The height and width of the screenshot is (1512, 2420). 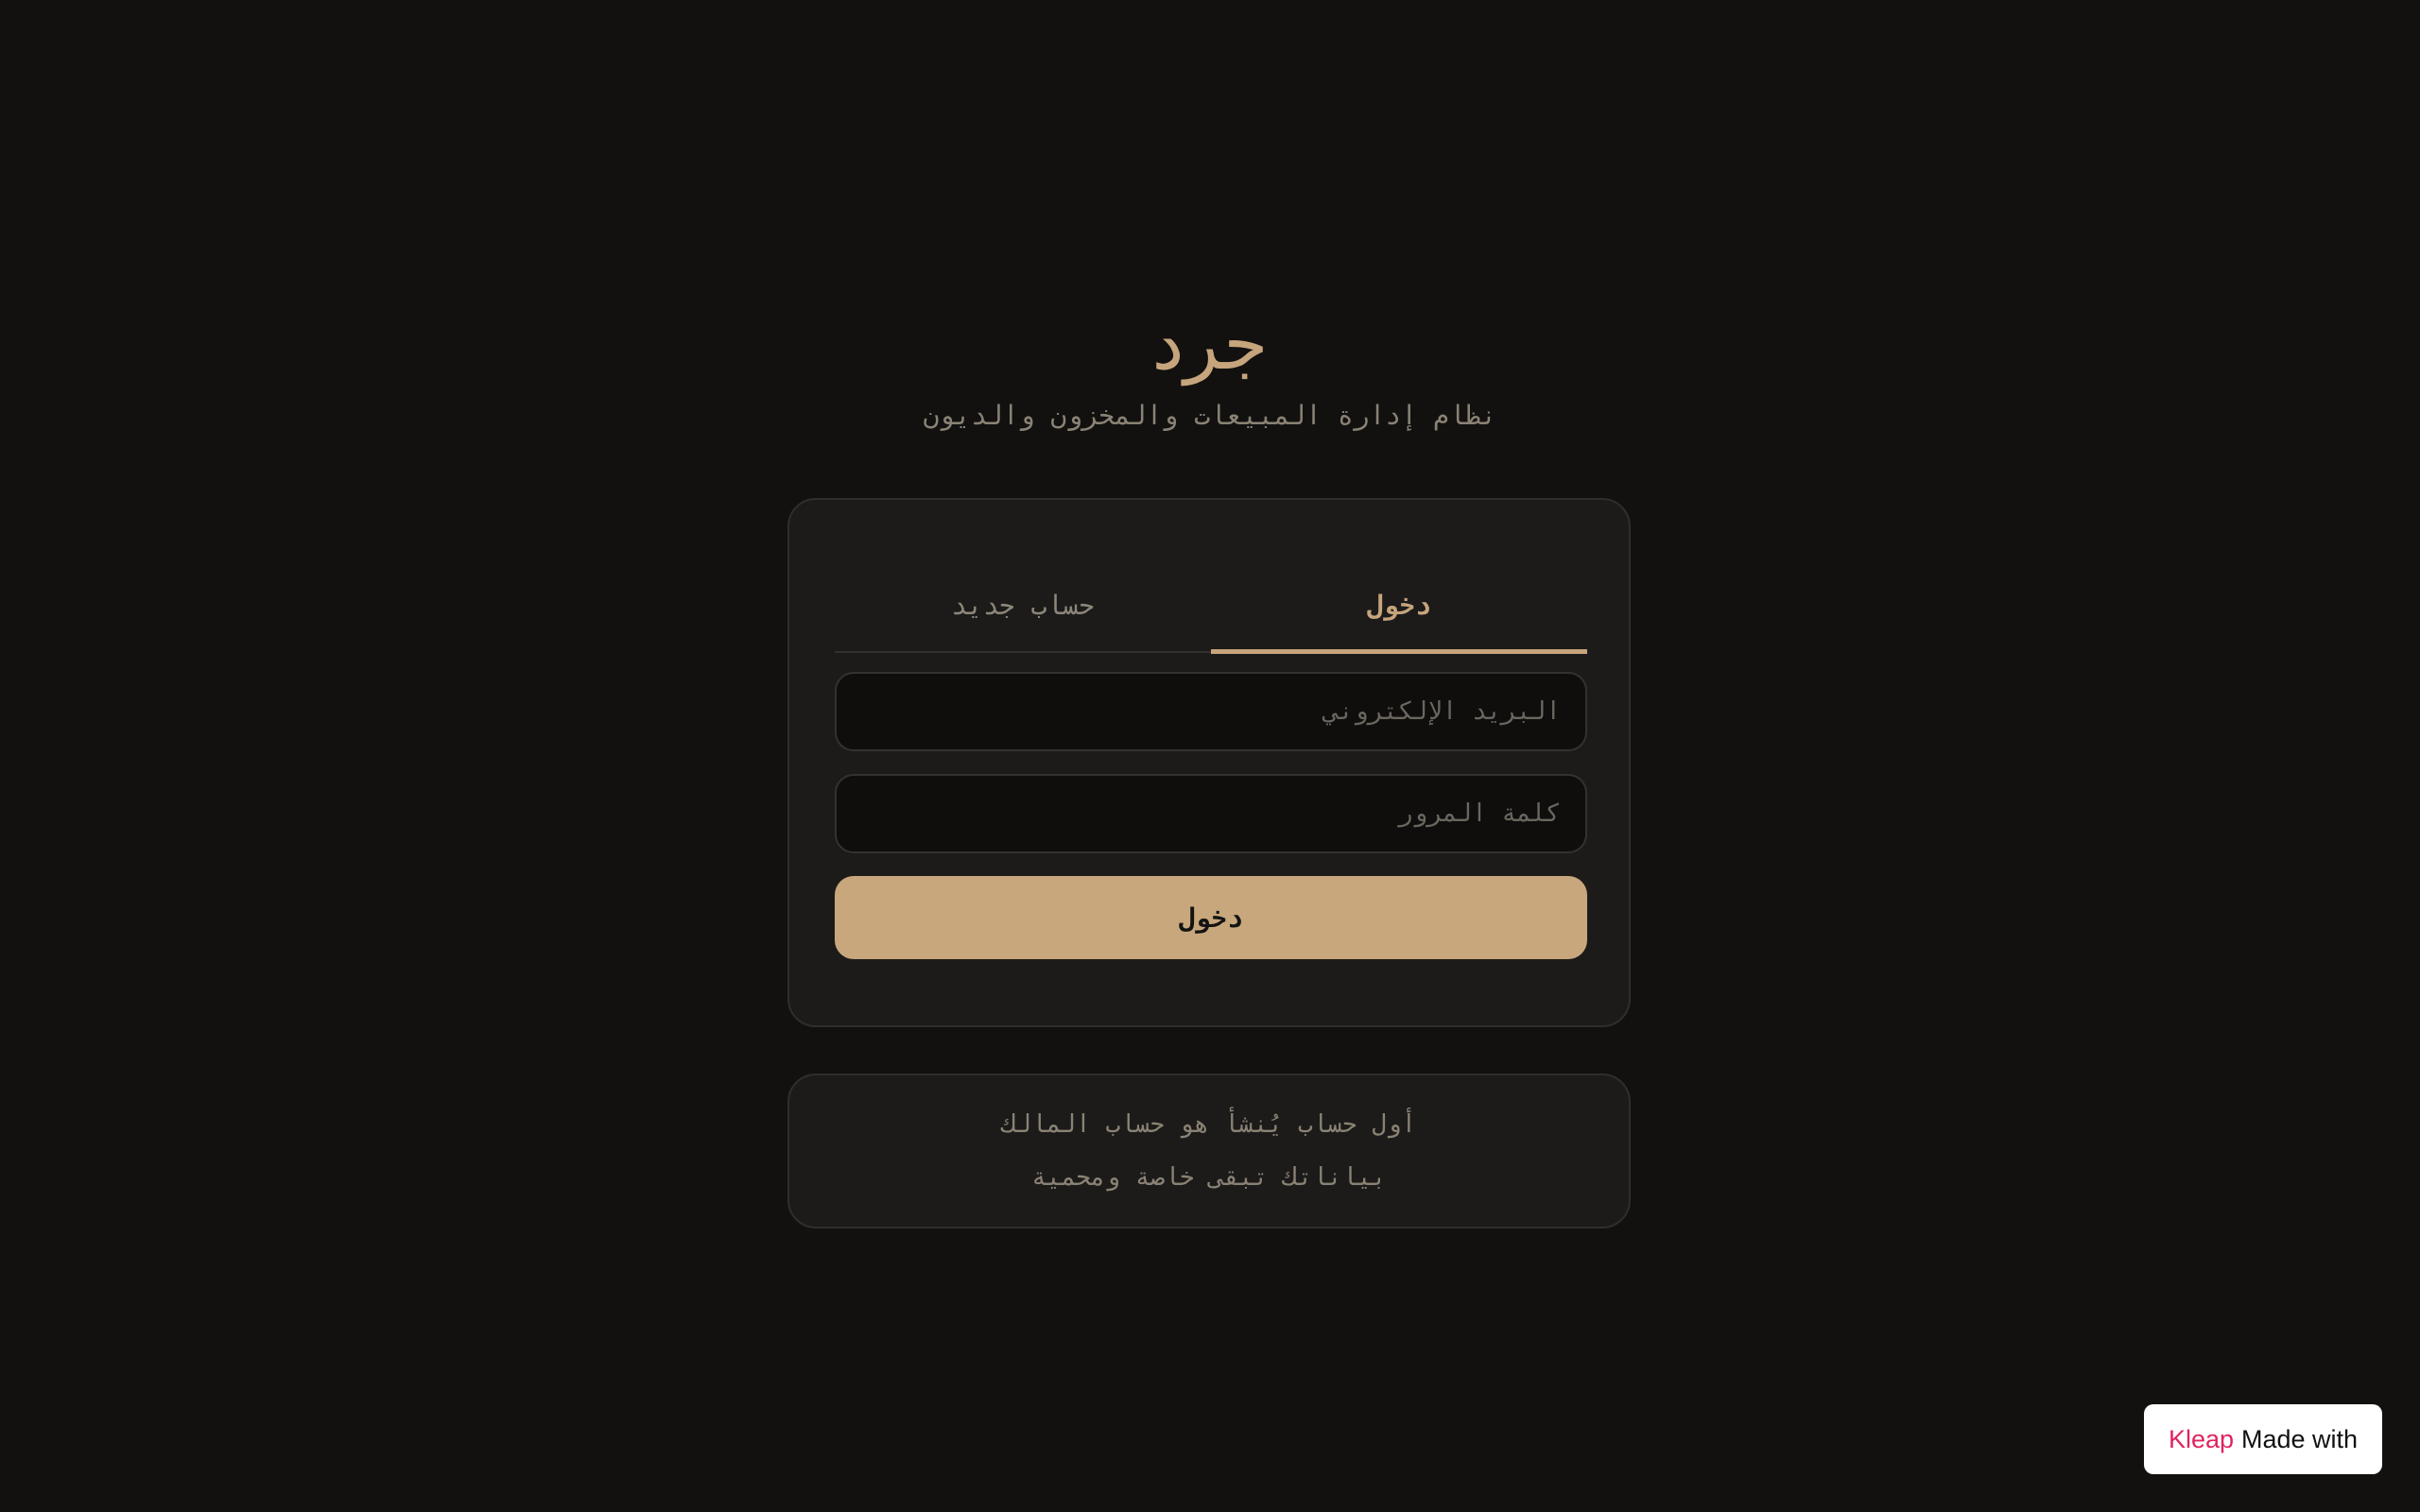 I want to click on tab-register: حساب جديد, so click(x=1023, y=604).